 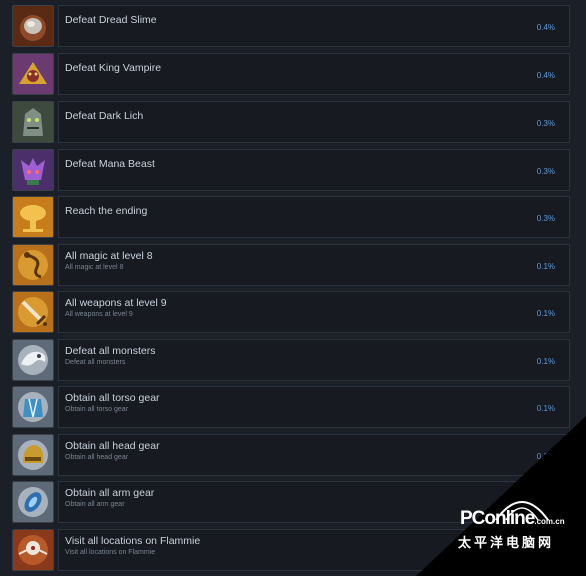 I want to click on achievement-title: Obtain all torso gear, so click(x=112, y=398).